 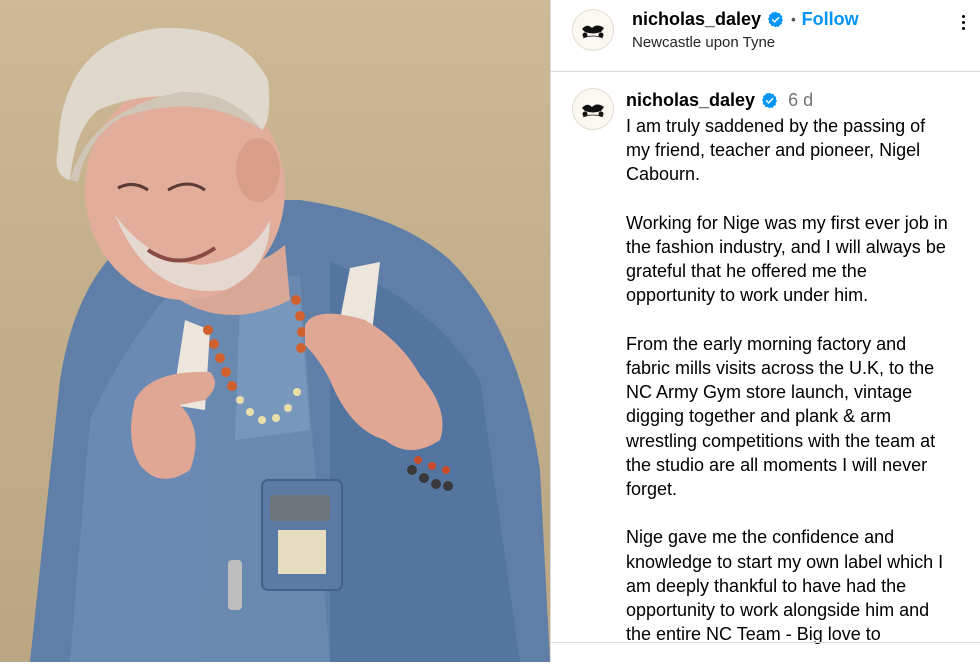 I want to click on caption-avatar, so click(x=593, y=109).